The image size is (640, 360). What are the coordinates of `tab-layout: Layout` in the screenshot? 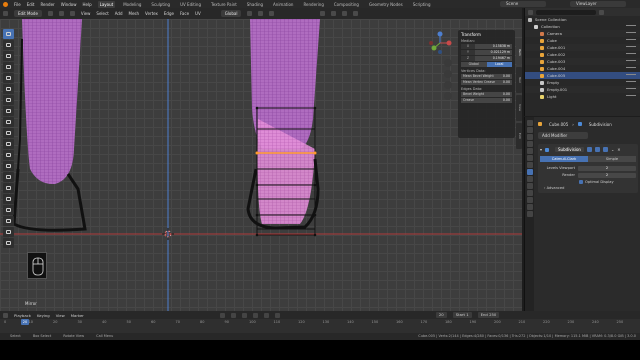 It's located at (106, 4).